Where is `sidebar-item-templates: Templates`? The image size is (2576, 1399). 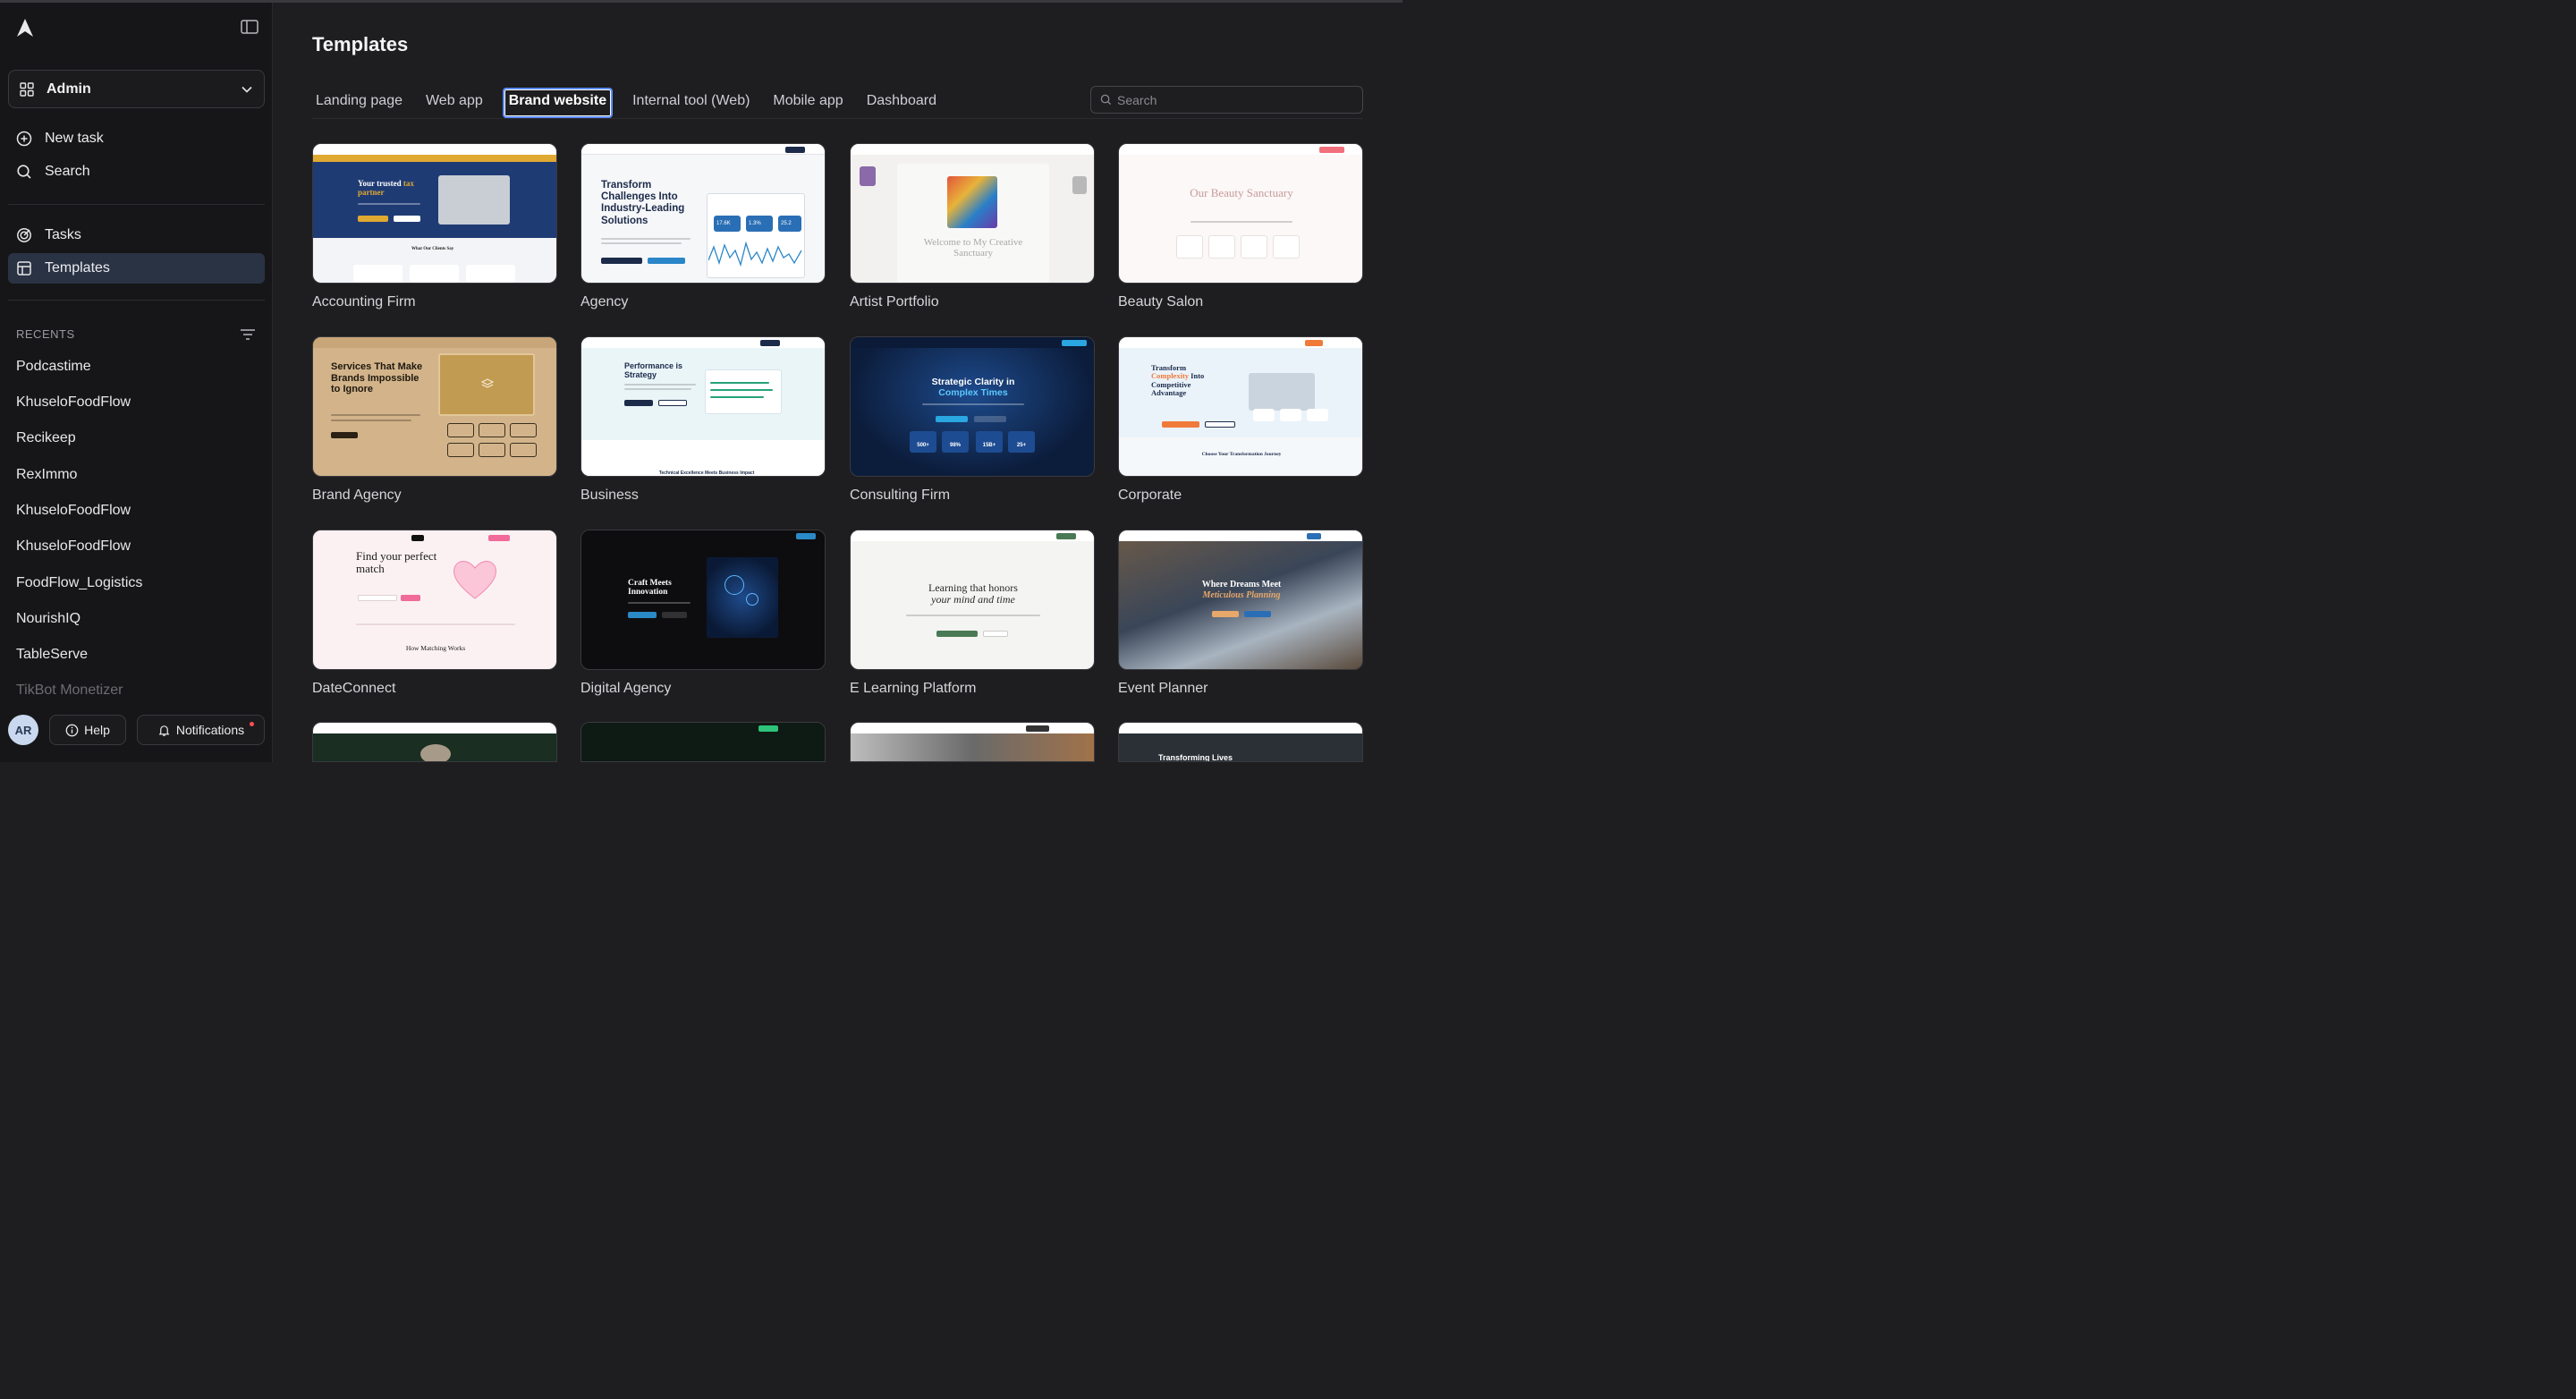
sidebar-item-templates: Templates is located at coordinates (136, 268).